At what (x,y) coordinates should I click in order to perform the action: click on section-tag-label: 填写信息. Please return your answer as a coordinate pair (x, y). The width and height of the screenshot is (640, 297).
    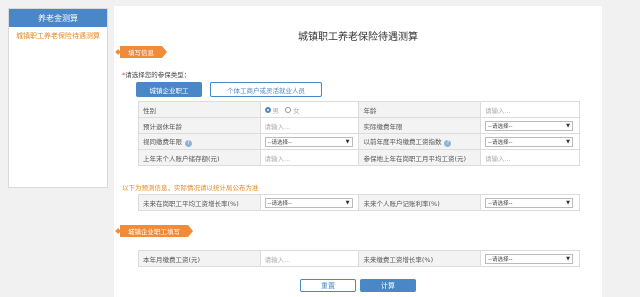
    Looking at the image, I should click on (141, 53).